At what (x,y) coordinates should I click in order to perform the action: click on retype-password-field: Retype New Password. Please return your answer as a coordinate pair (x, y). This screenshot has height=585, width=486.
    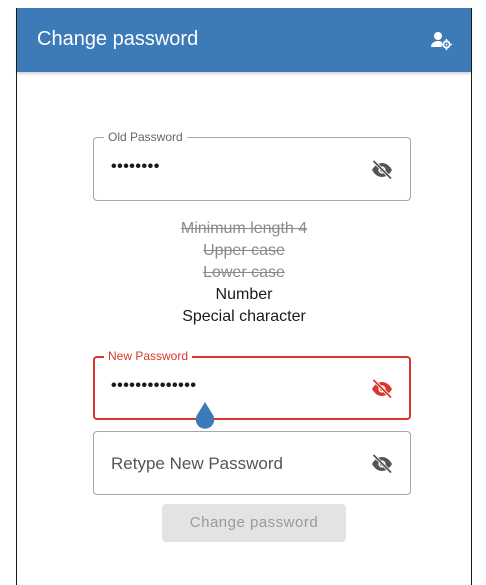
    Looking at the image, I should click on (252, 463).